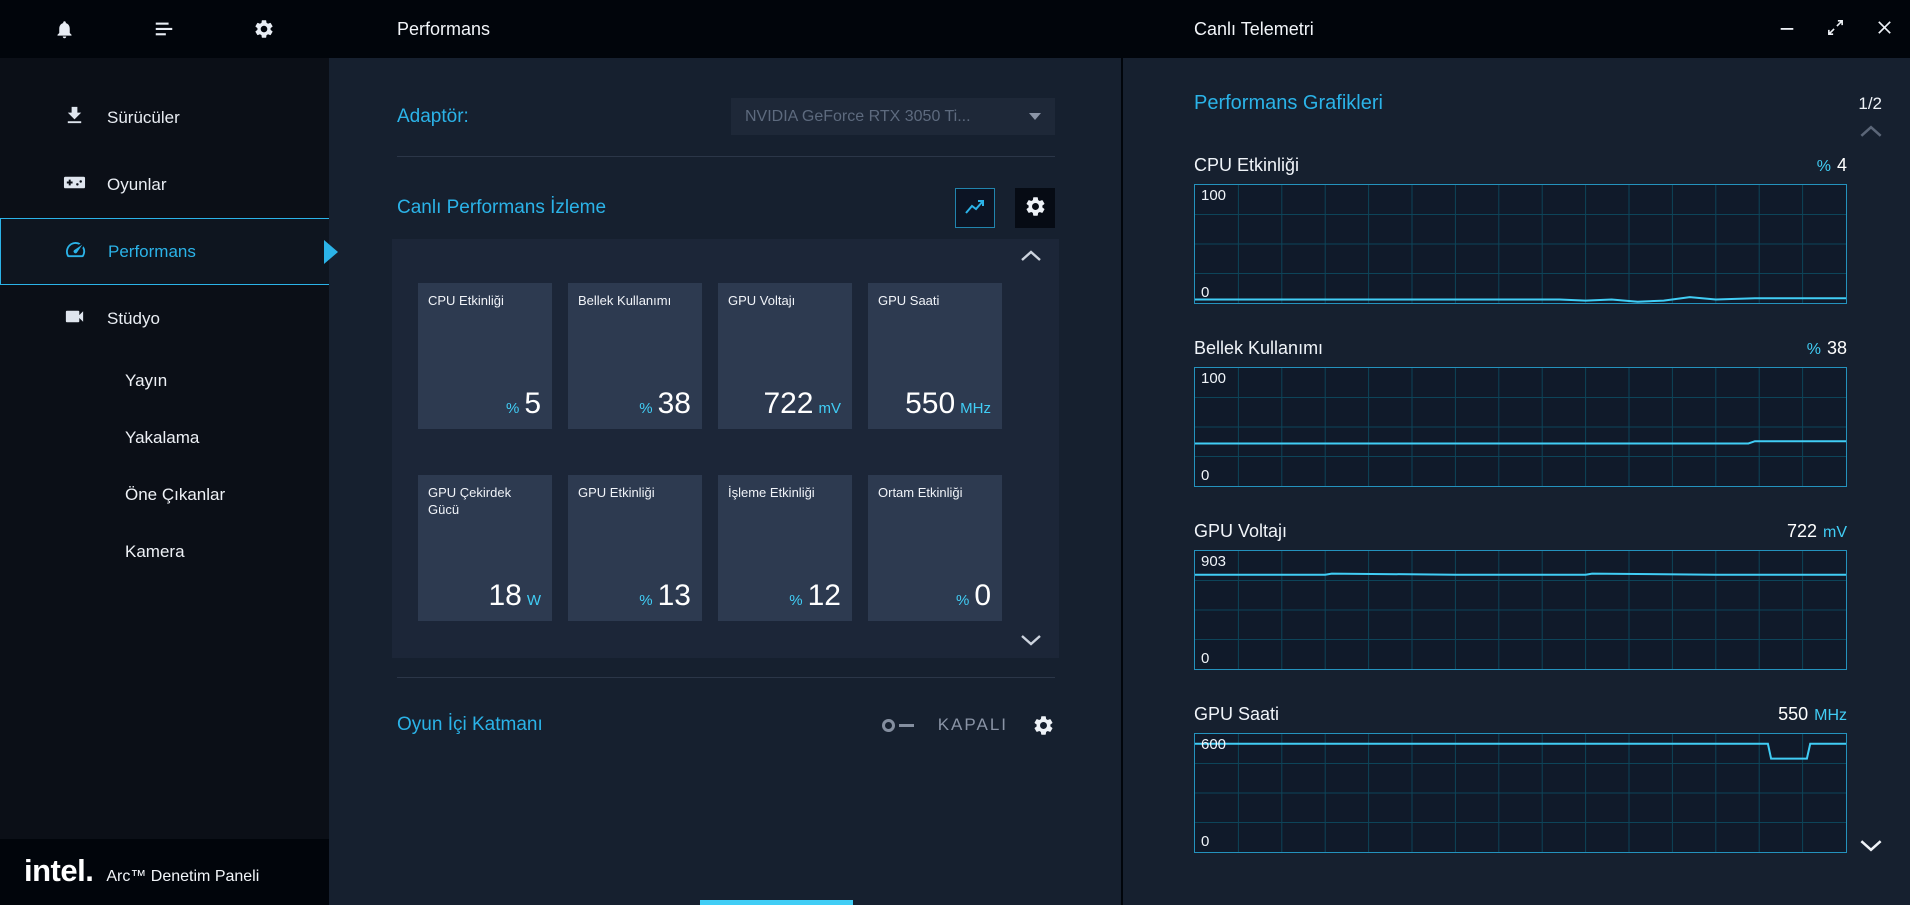 This screenshot has height=905, width=1910. What do you see at coordinates (635, 548) in the screenshot?
I see `tile-gpu-activity: GPU Etkinliği % 13` at bounding box center [635, 548].